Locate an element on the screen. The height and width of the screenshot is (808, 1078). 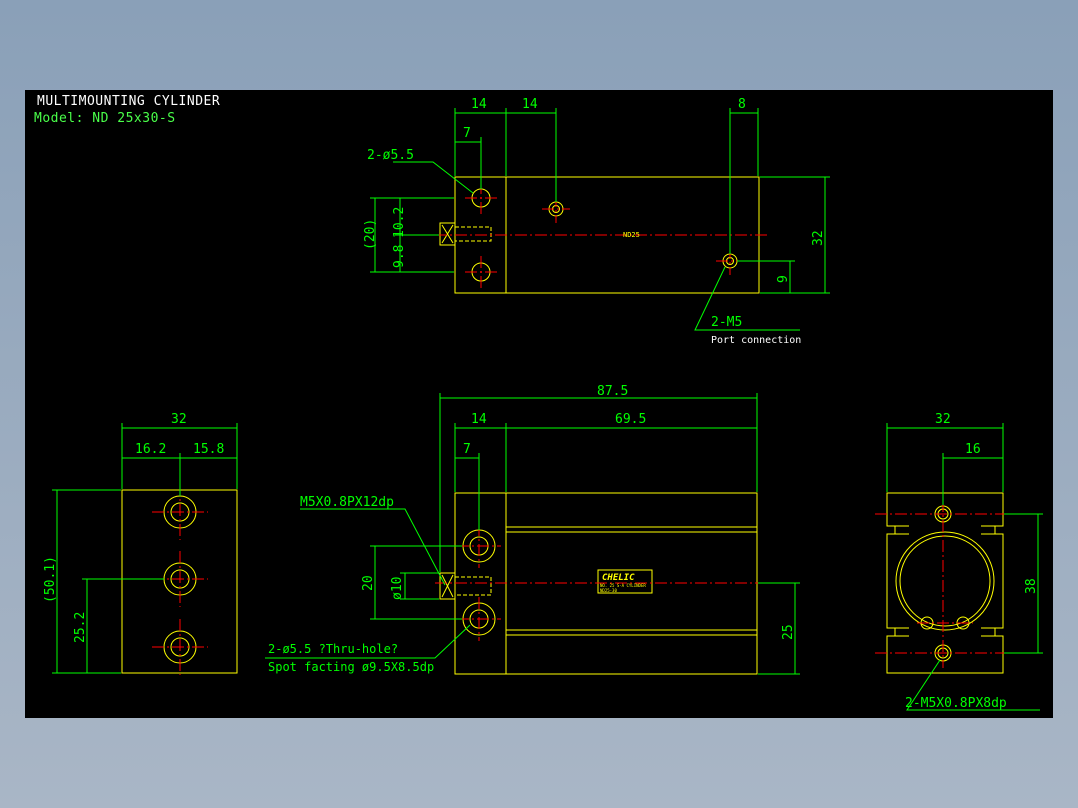
dim-top-32: 32 is located at coordinates (818, 238).